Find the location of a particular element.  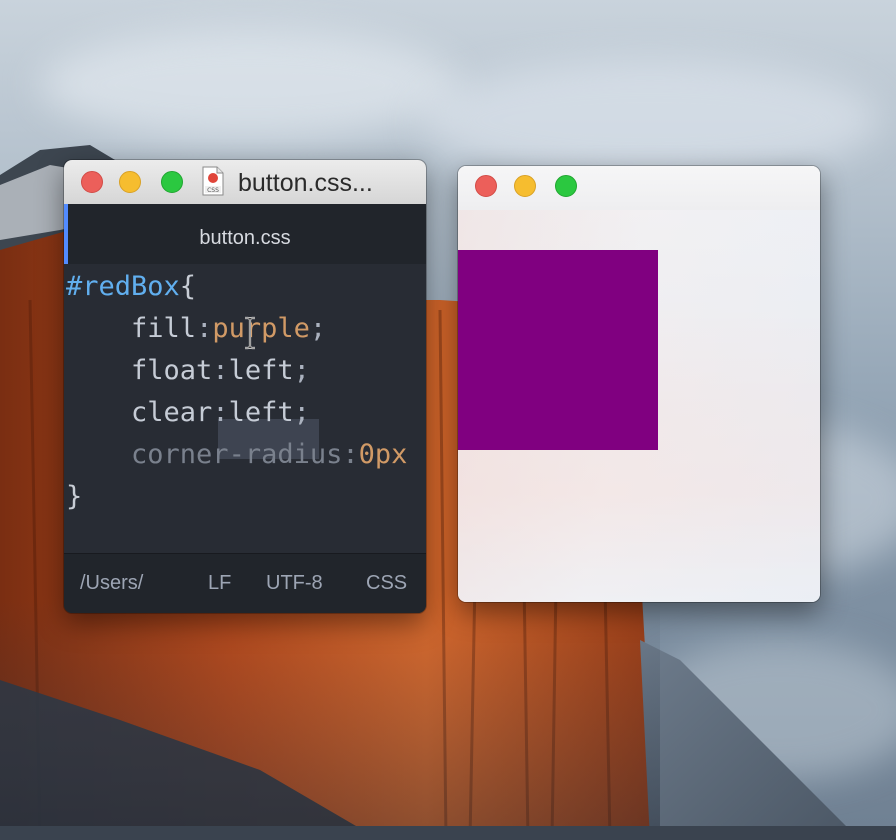

code-line-2: fill:purple; is located at coordinates (196, 329).